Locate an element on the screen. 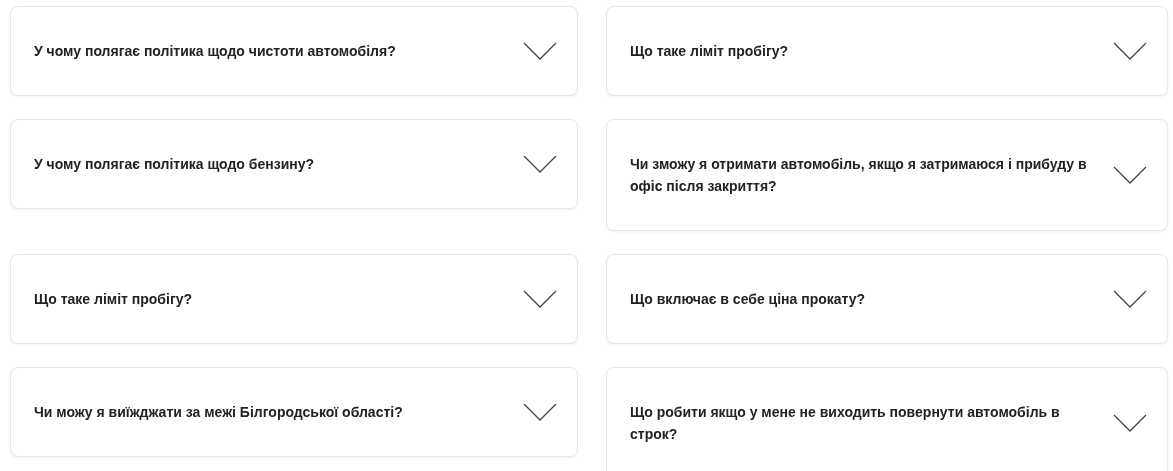  faq-card: Чи зможу я отримати автомобіль, якщо я затримаюся і прибуду в офіс після закриття? is located at coordinates (887, 175).